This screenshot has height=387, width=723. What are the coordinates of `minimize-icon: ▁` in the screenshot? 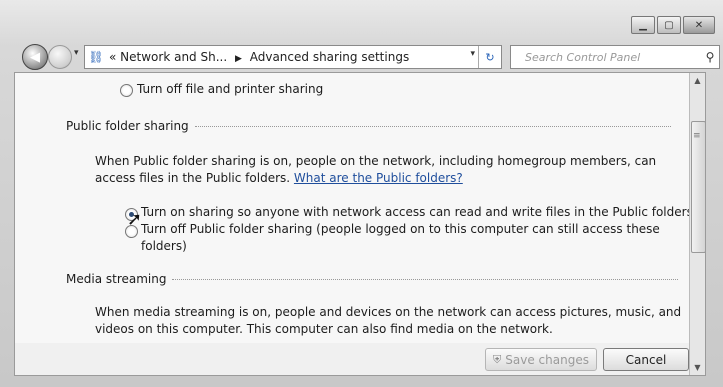 It's located at (643, 25).